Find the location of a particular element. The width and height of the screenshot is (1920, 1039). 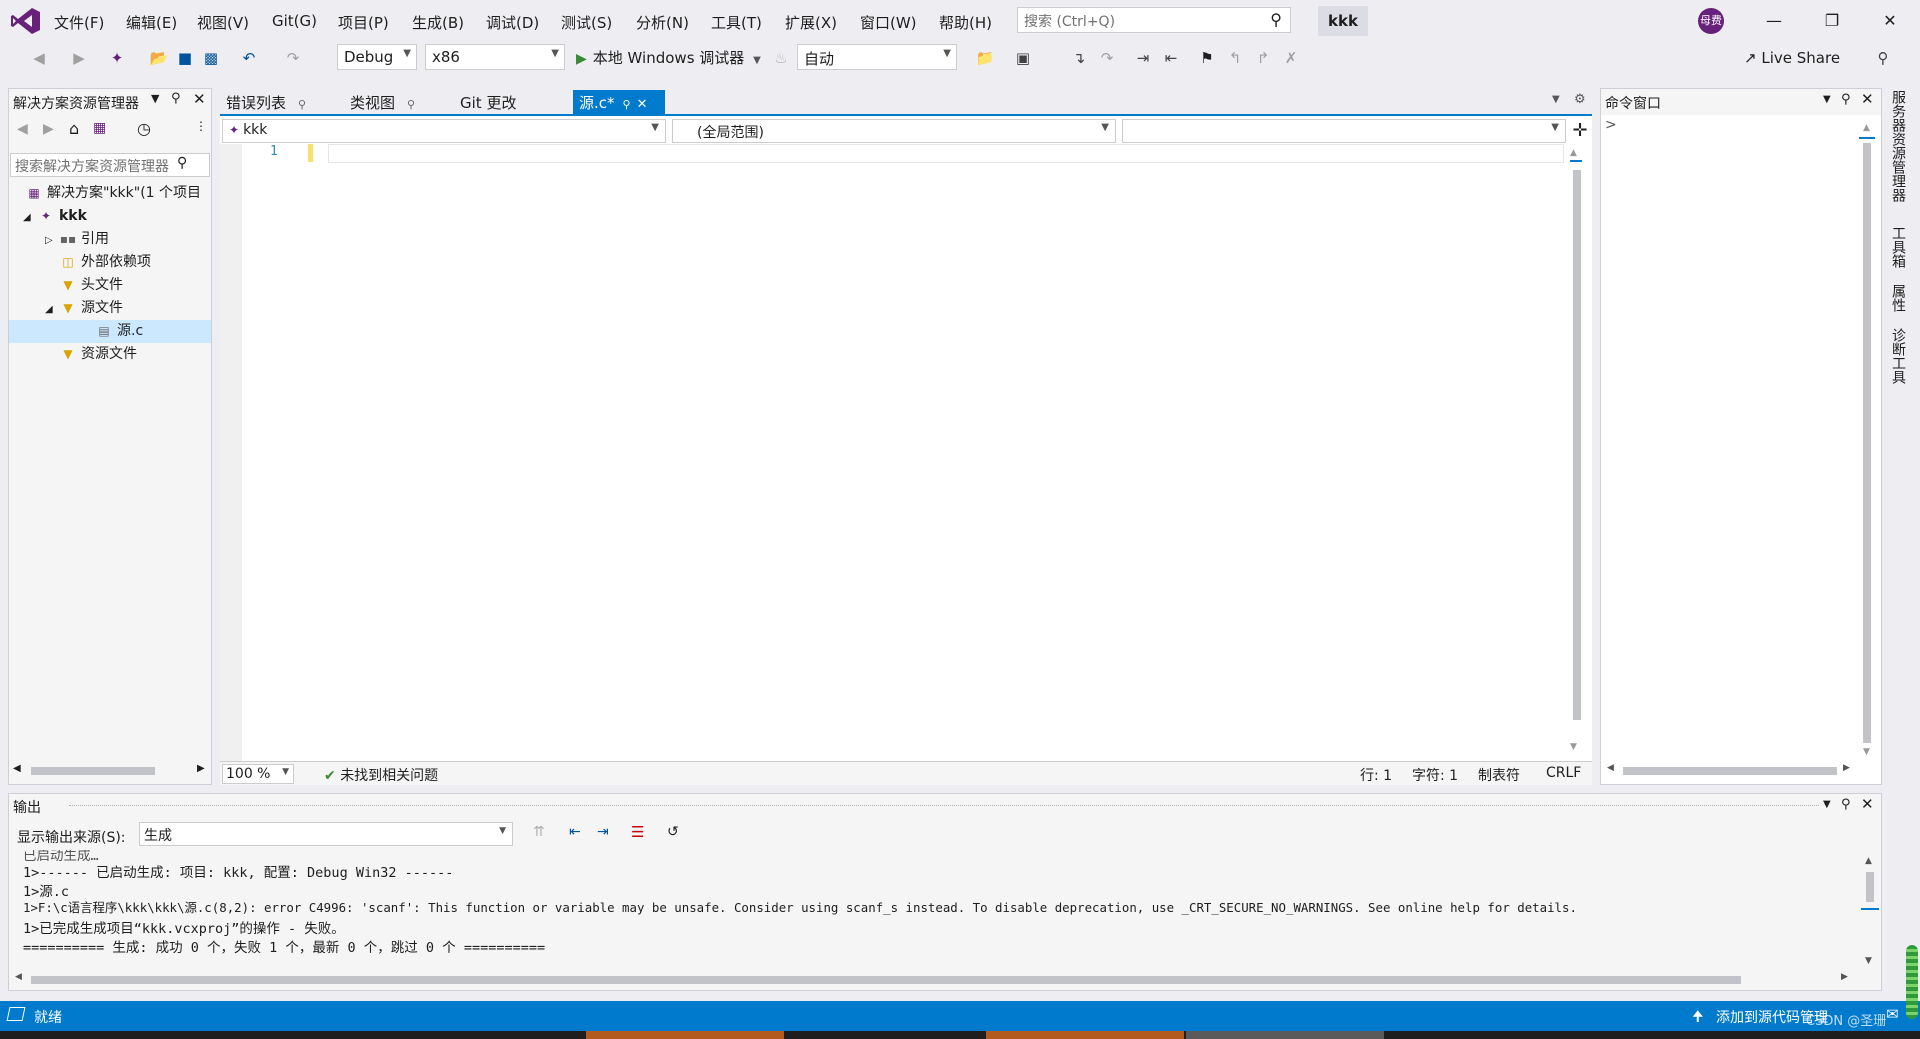

tree-item-references: ▷ ▪▪ 引用 is located at coordinates (110, 239).